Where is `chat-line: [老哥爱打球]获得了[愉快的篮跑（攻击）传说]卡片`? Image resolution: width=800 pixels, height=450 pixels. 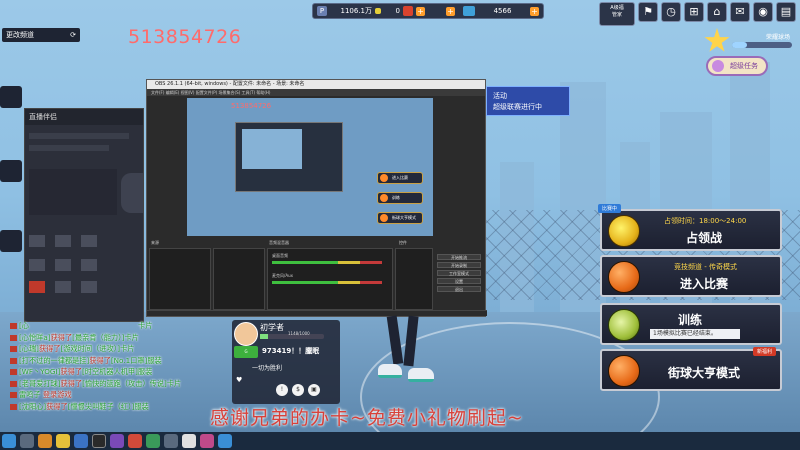
chat-line: [老哥爱打球]获得了[愉快的篮跑（攻击）传说]卡片 is located at coordinates (110, 384).